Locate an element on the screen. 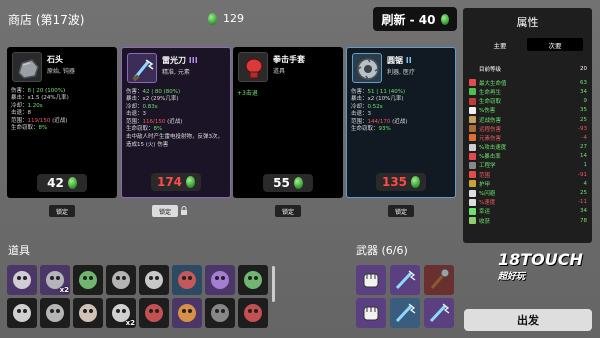  claw-icon is located at coordinates (88, 313).